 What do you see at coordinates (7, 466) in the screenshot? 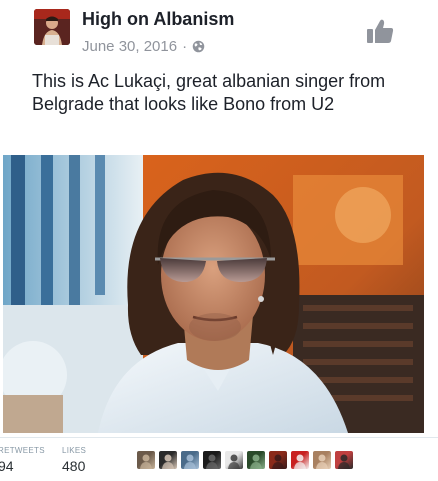
I see `retweets-count: 94` at bounding box center [7, 466].